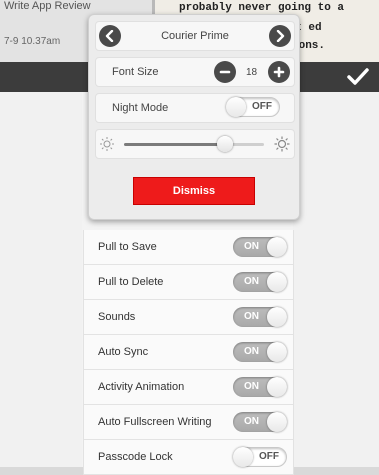 Image resolution: width=379 pixels, height=475 pixels. What do you see at coordinates (140, 108) in the screenshot?
I see `night-mode-label: Night Mode` at bounding box center [140, 108].